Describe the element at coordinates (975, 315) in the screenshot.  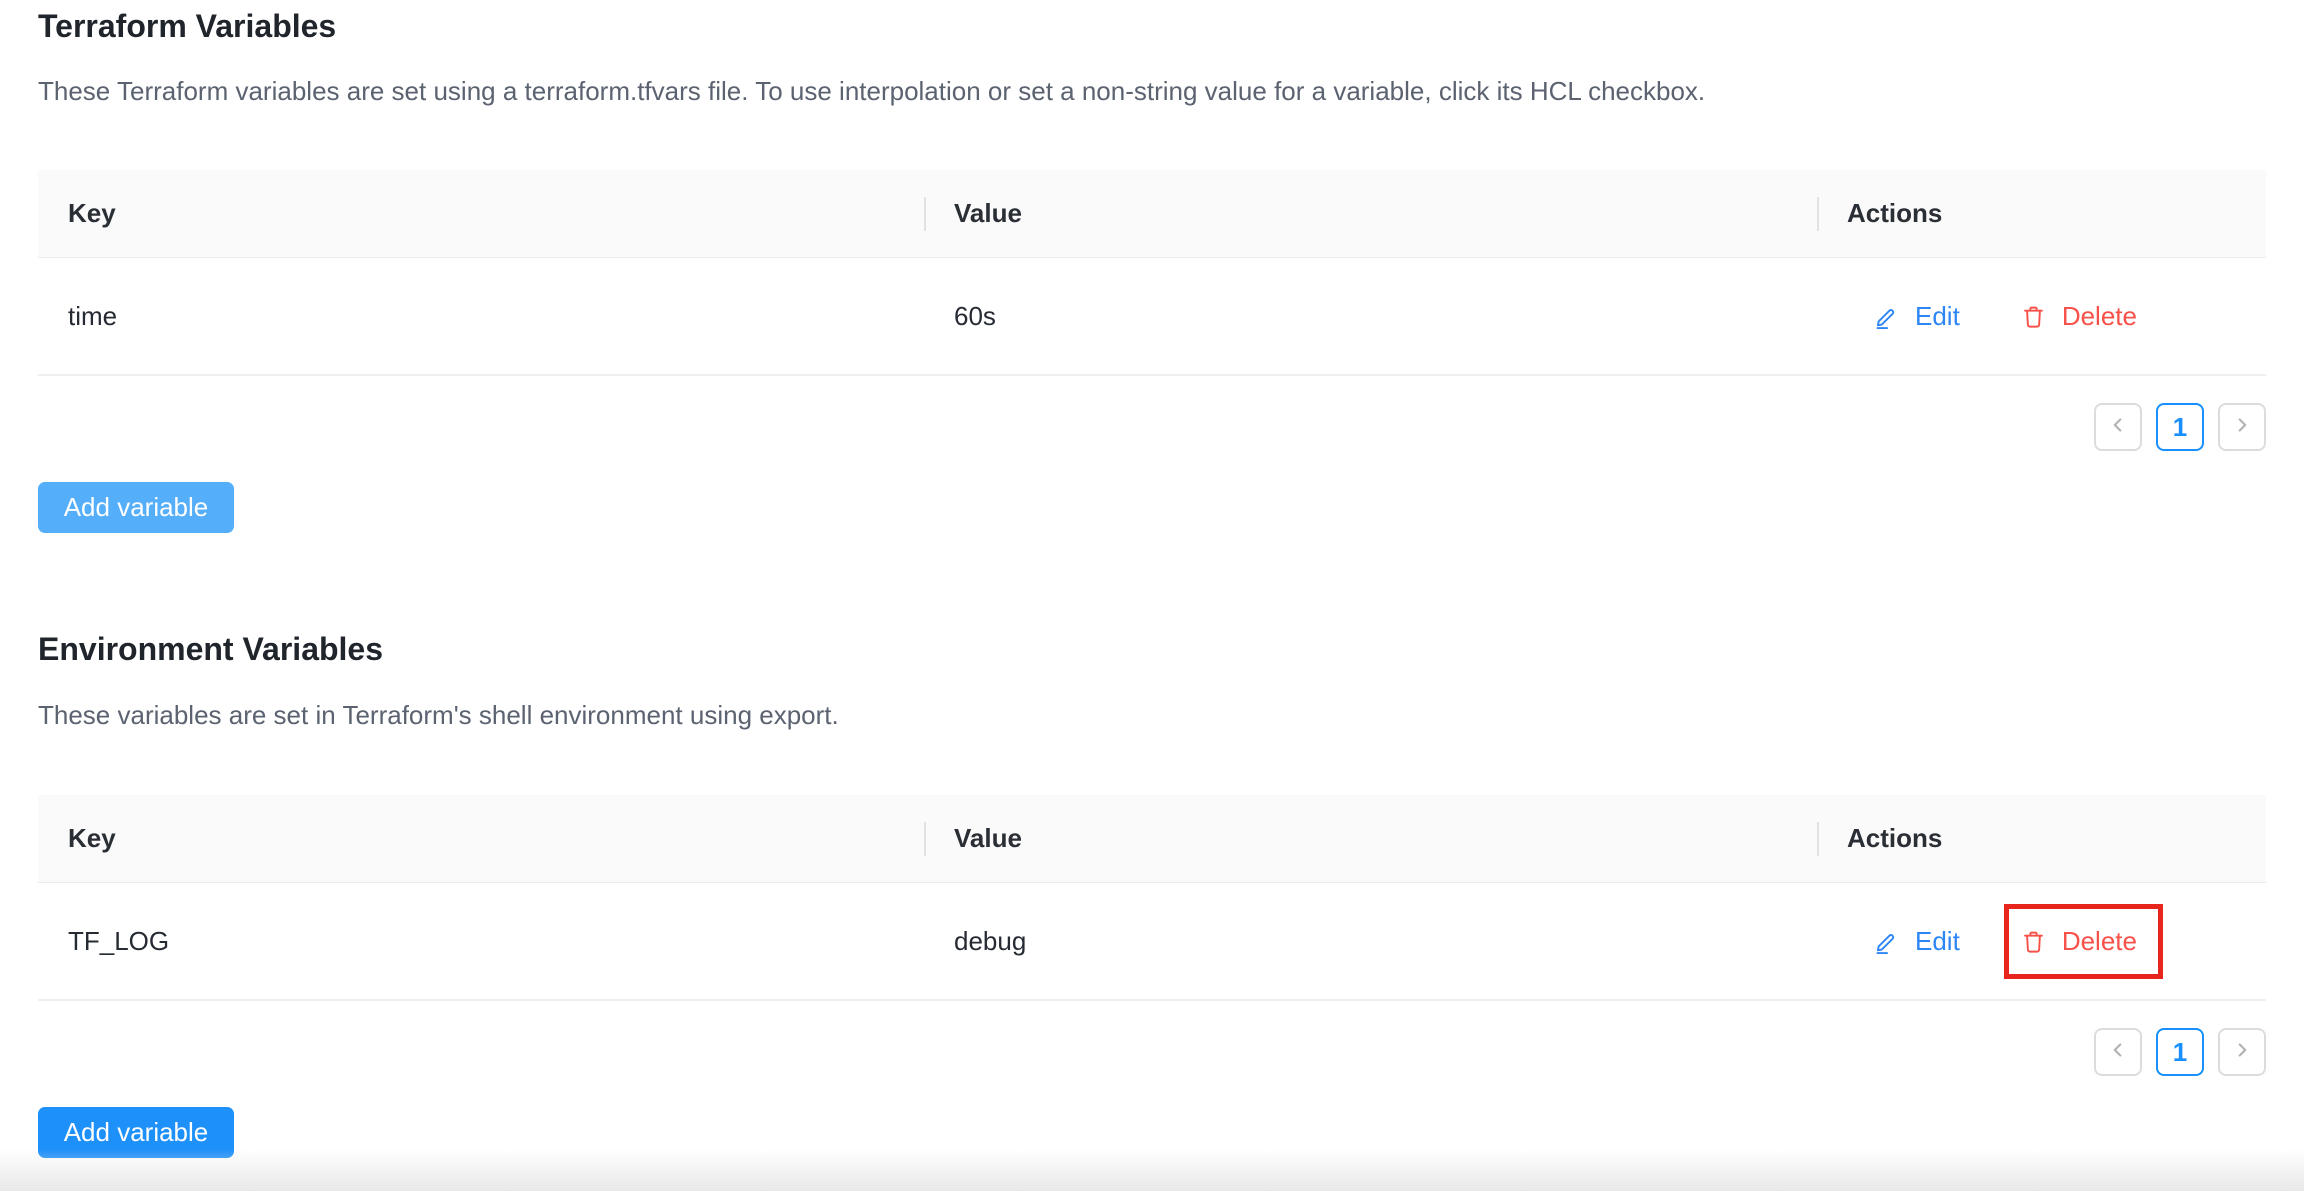
I see `value-cell: 60s` at that location.